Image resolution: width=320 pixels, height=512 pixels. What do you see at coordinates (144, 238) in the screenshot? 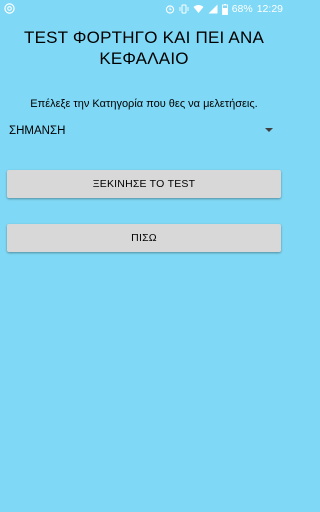
I see `back-button: ΠΙΣΩ` at bounding box center [144, 238].